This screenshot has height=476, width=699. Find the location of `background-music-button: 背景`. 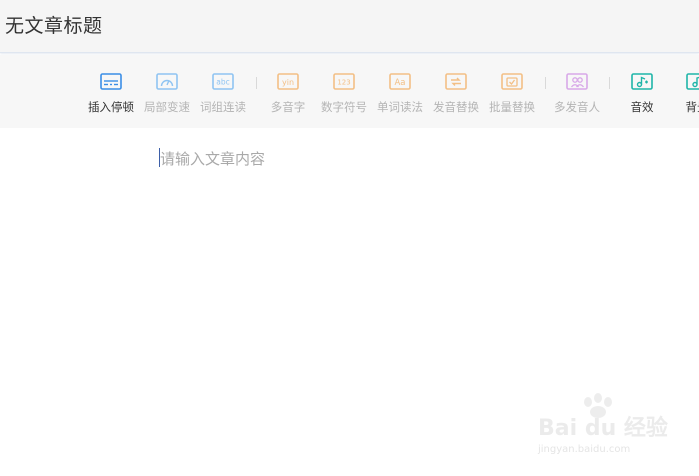

background-music-button: 背景 is located at coordinates (683, 93).